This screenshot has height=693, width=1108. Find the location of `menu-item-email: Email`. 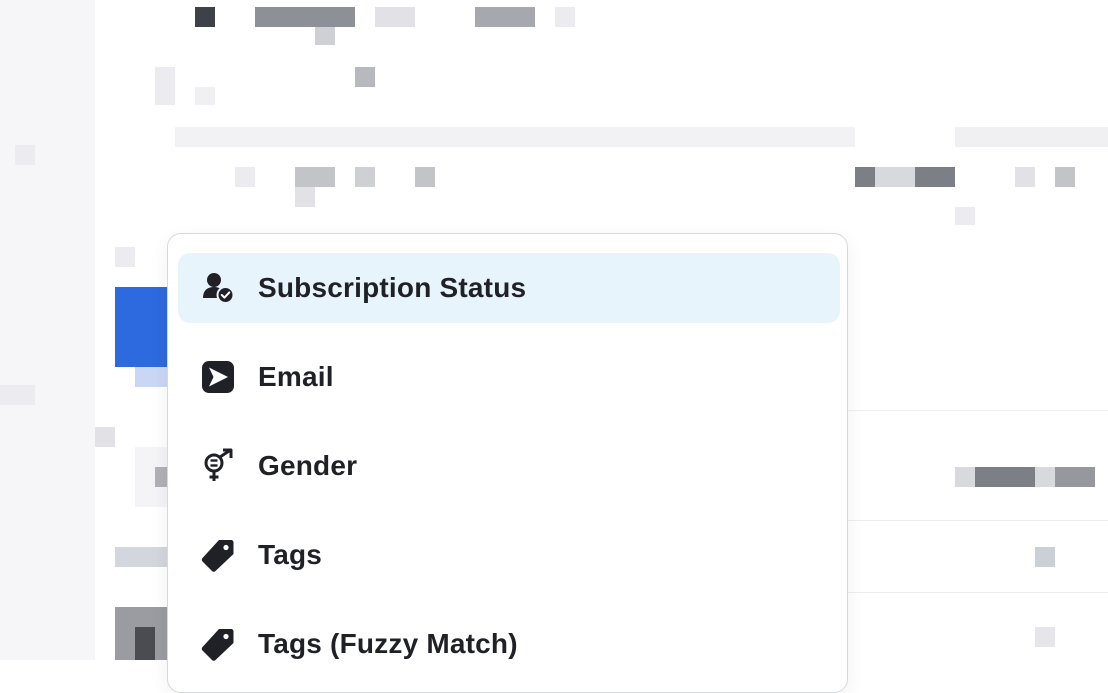

menu-item-email: Email is located at coordinates (509, 377).